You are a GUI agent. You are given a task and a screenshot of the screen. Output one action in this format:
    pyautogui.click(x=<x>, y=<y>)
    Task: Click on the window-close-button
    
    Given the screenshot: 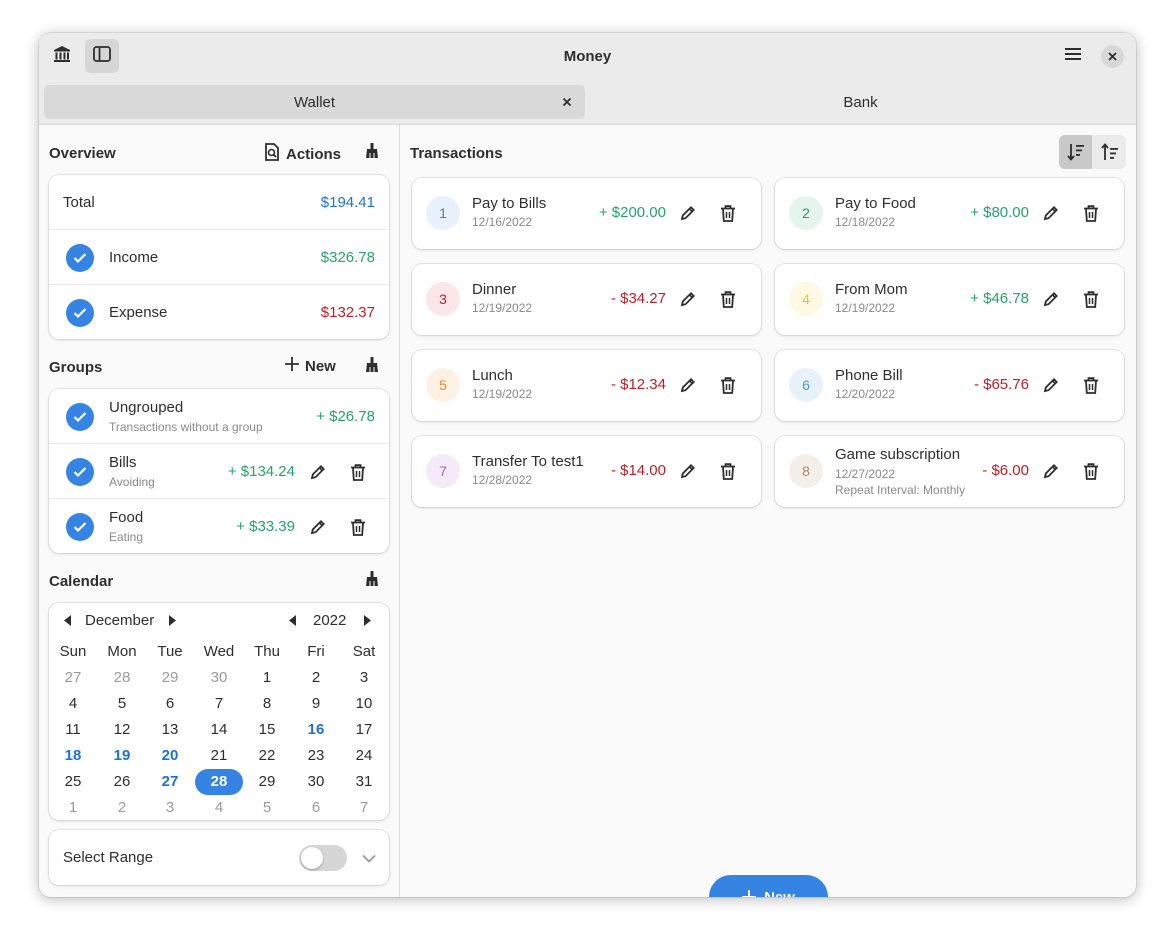 What is the action you would take?
    pyautogui.click(x=1112, y=56)
    